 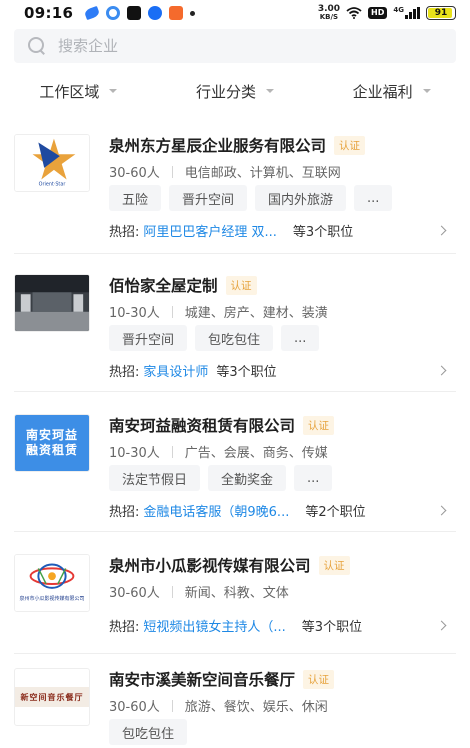 What do you see at coordinates (329, 13) in the screenshot?
I see `network-speed: 3.00 KB/S` at bounding box center [329, 13].